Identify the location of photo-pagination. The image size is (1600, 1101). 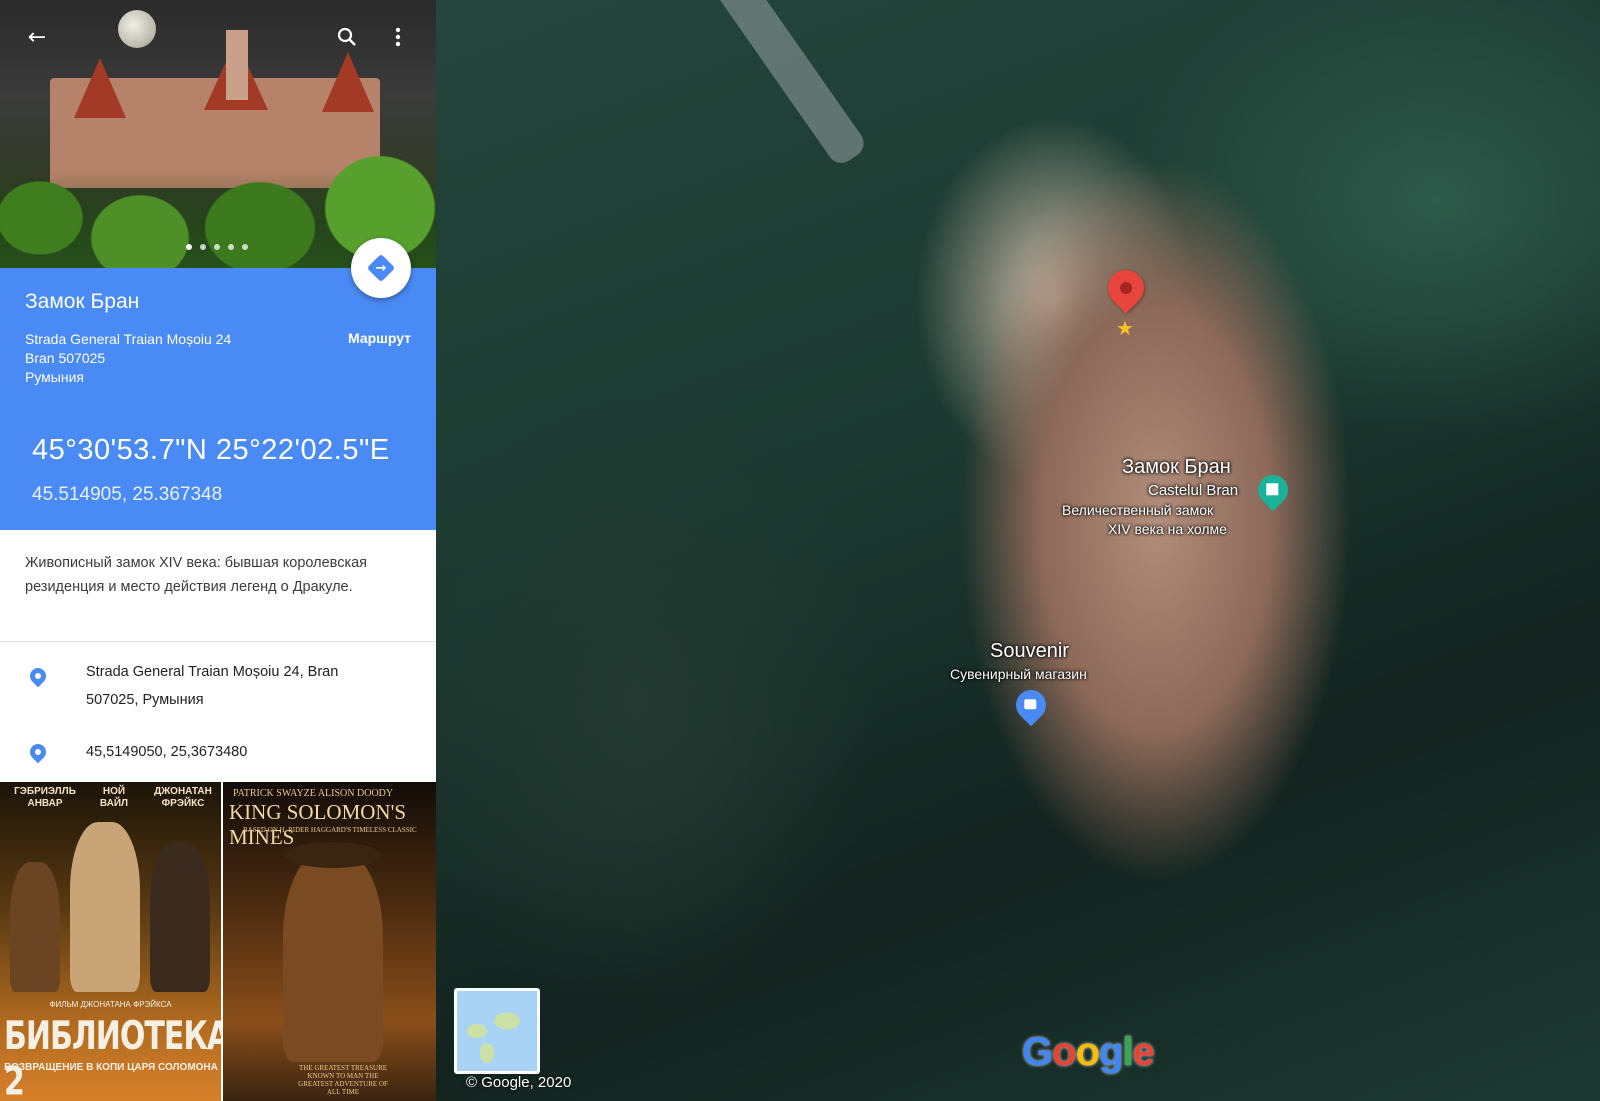
(217, 247).